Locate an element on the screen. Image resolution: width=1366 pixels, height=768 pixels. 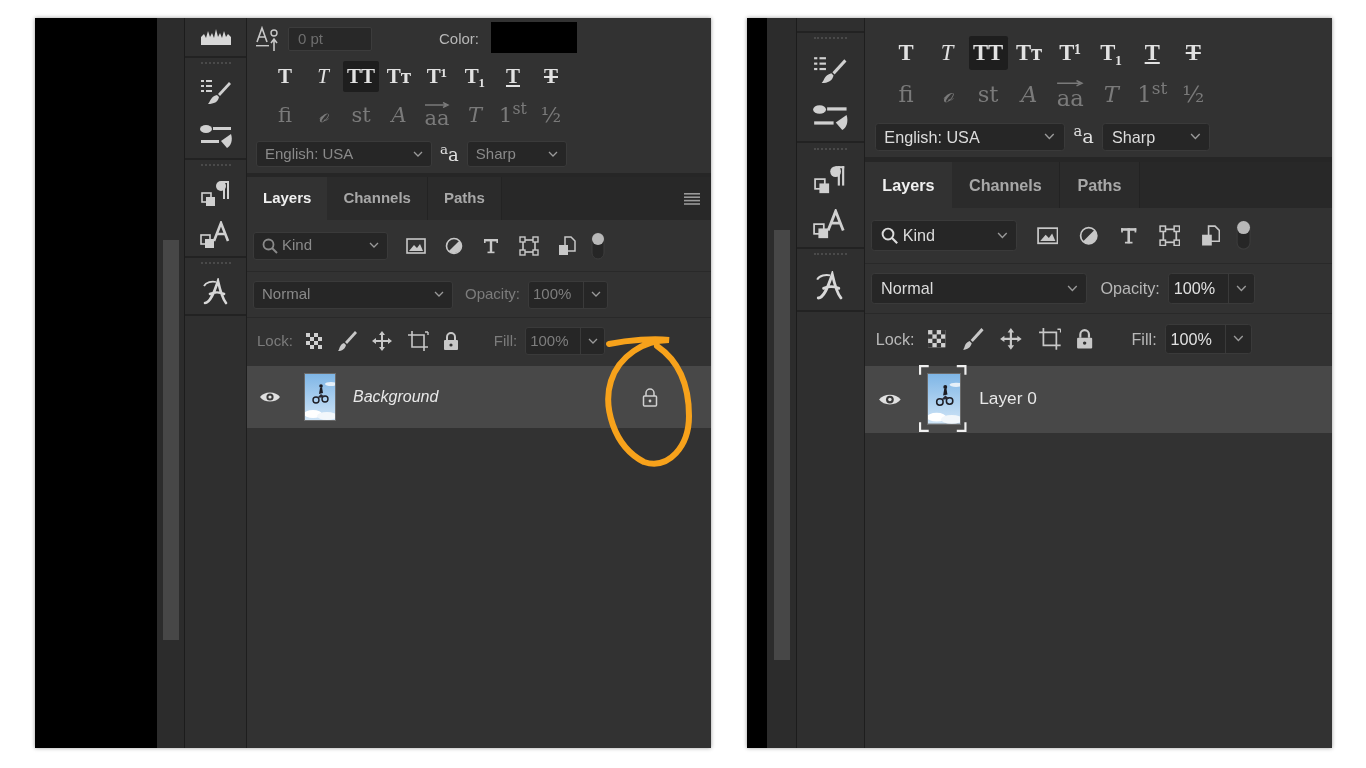
layer-name: Layer 0 is located at coordinates (1008, 399).